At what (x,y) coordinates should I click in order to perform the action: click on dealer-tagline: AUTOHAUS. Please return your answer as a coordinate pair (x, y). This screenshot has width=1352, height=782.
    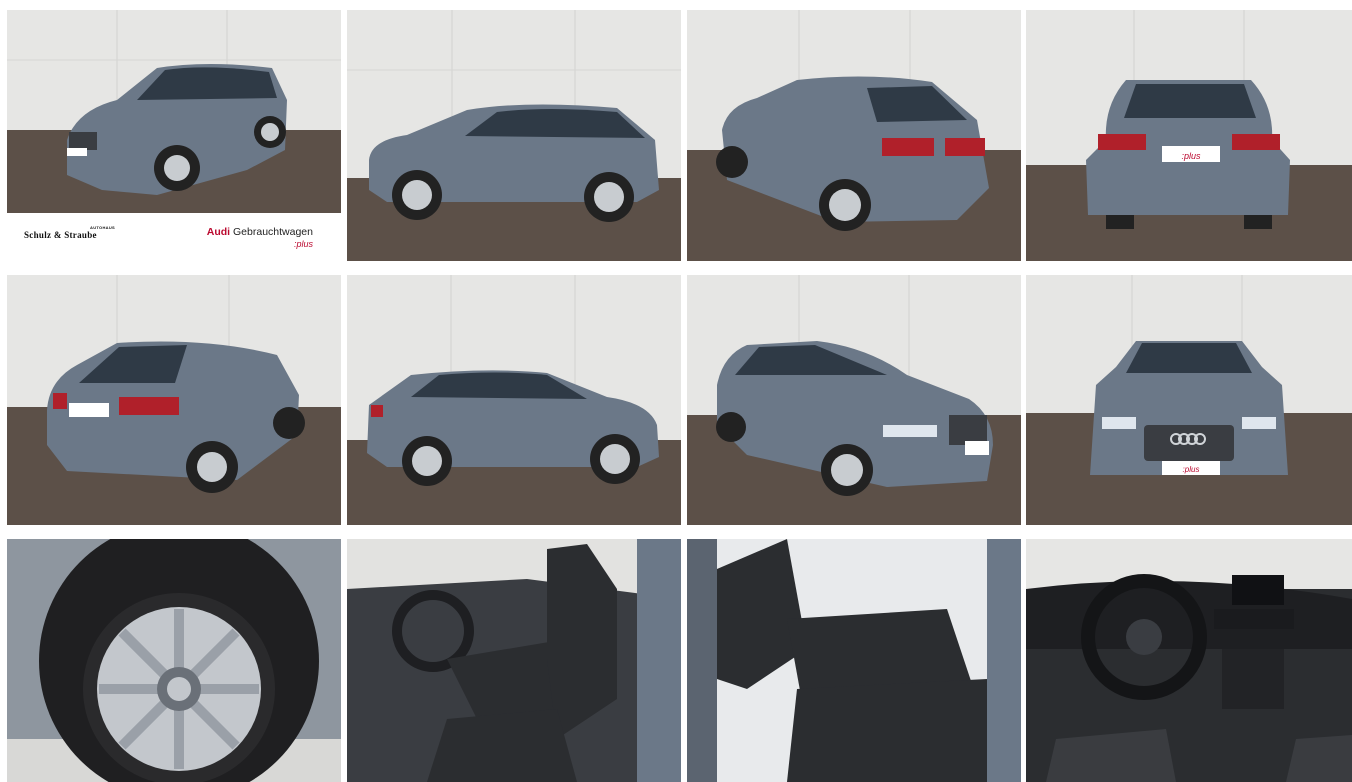
    Looking at the image, I should click on (102, 227).